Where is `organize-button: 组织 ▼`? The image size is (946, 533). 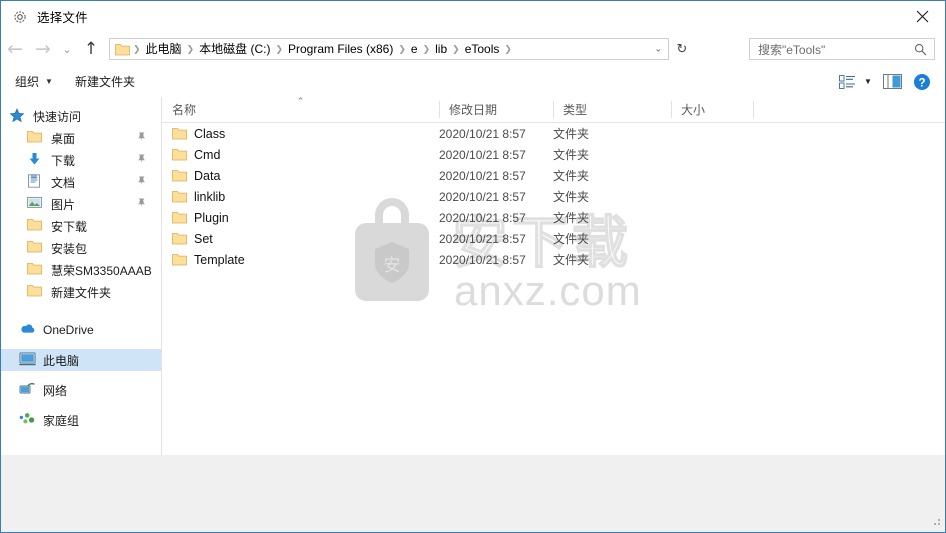
organize-button: 组织 ▼ is located at coordinates (34, 81).